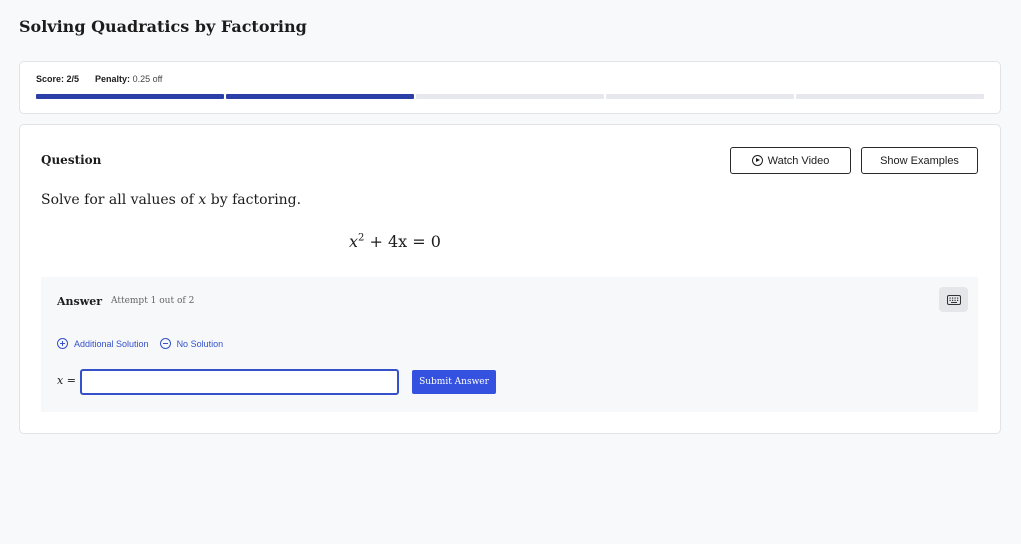 Image resolution: width=1021 pixels, height=544 pixels. Describe the element at coordinates (202, 200) in the screenshot. I see `prompt-variable: x` at that location.